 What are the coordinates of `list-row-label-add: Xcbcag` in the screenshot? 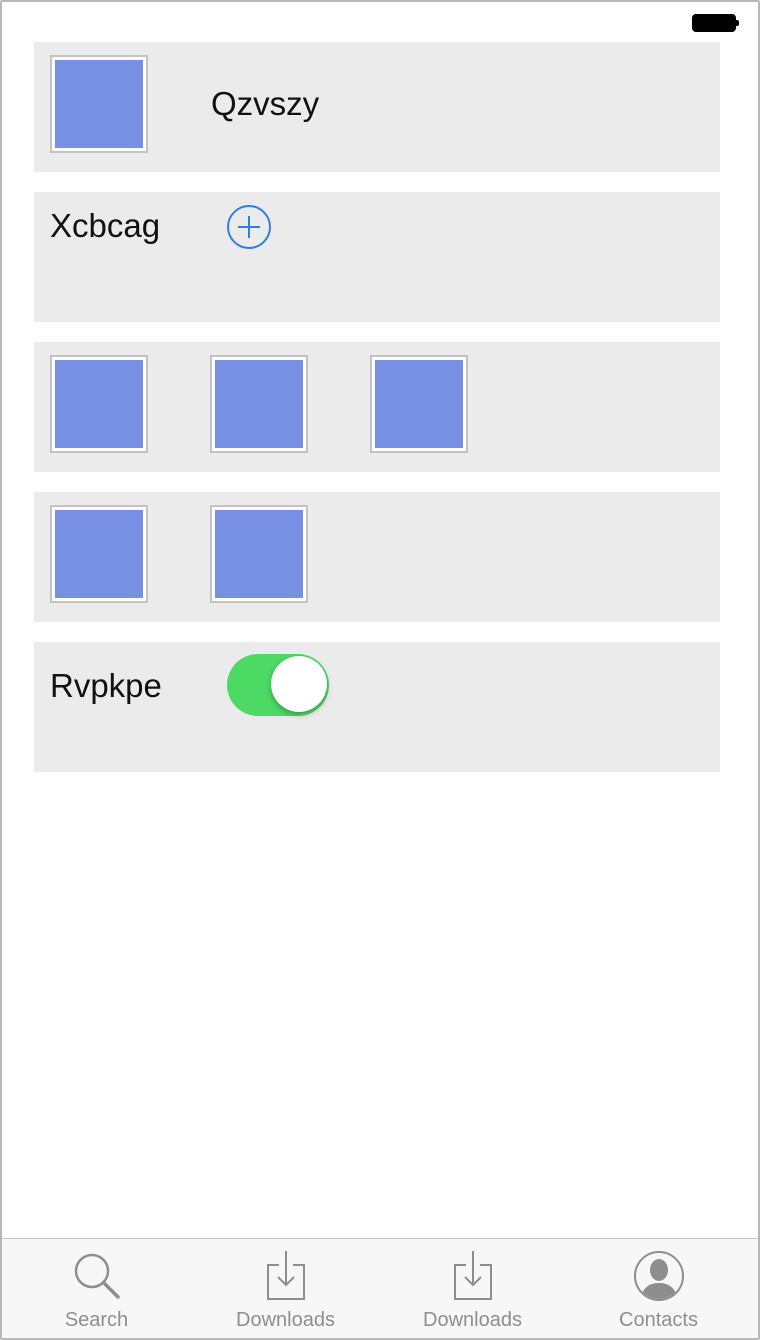 It's located at (377, 257).